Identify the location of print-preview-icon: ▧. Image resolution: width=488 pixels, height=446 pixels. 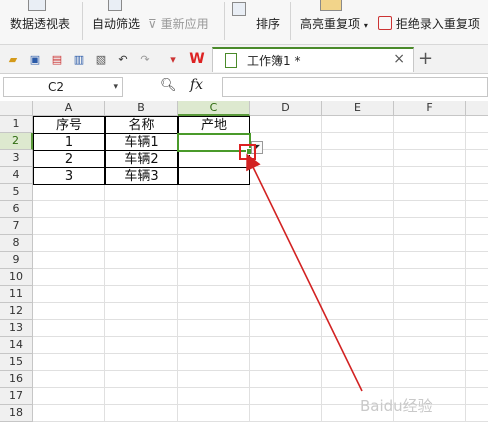
(101, 59).